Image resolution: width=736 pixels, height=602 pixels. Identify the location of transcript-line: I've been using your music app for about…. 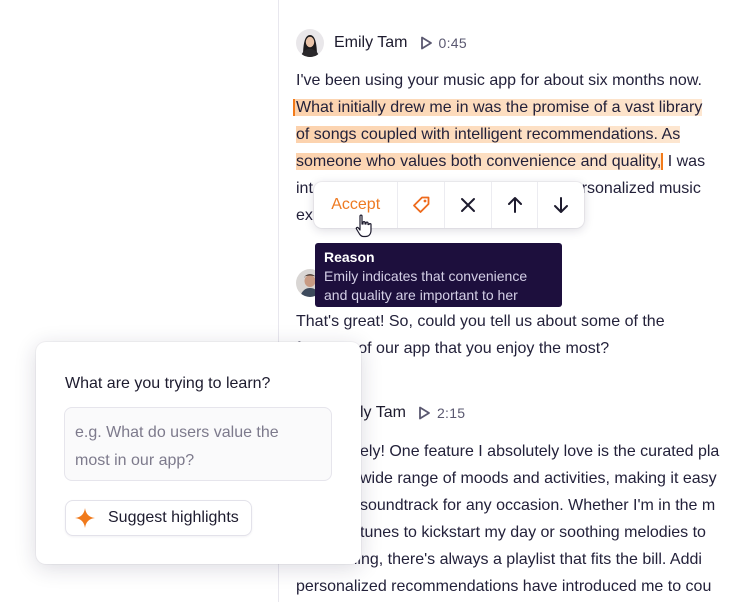
(499, 80).